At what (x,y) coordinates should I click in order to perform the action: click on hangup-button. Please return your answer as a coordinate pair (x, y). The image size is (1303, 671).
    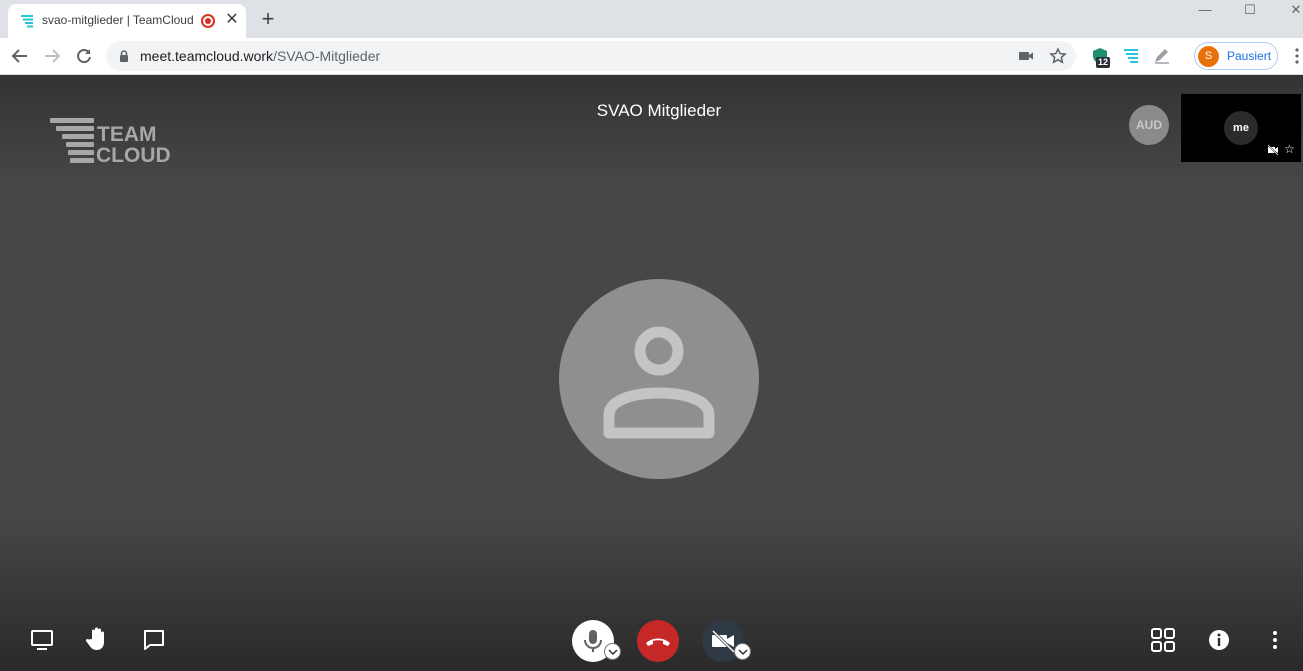
    Looking at the image, I should click on (658, 641).